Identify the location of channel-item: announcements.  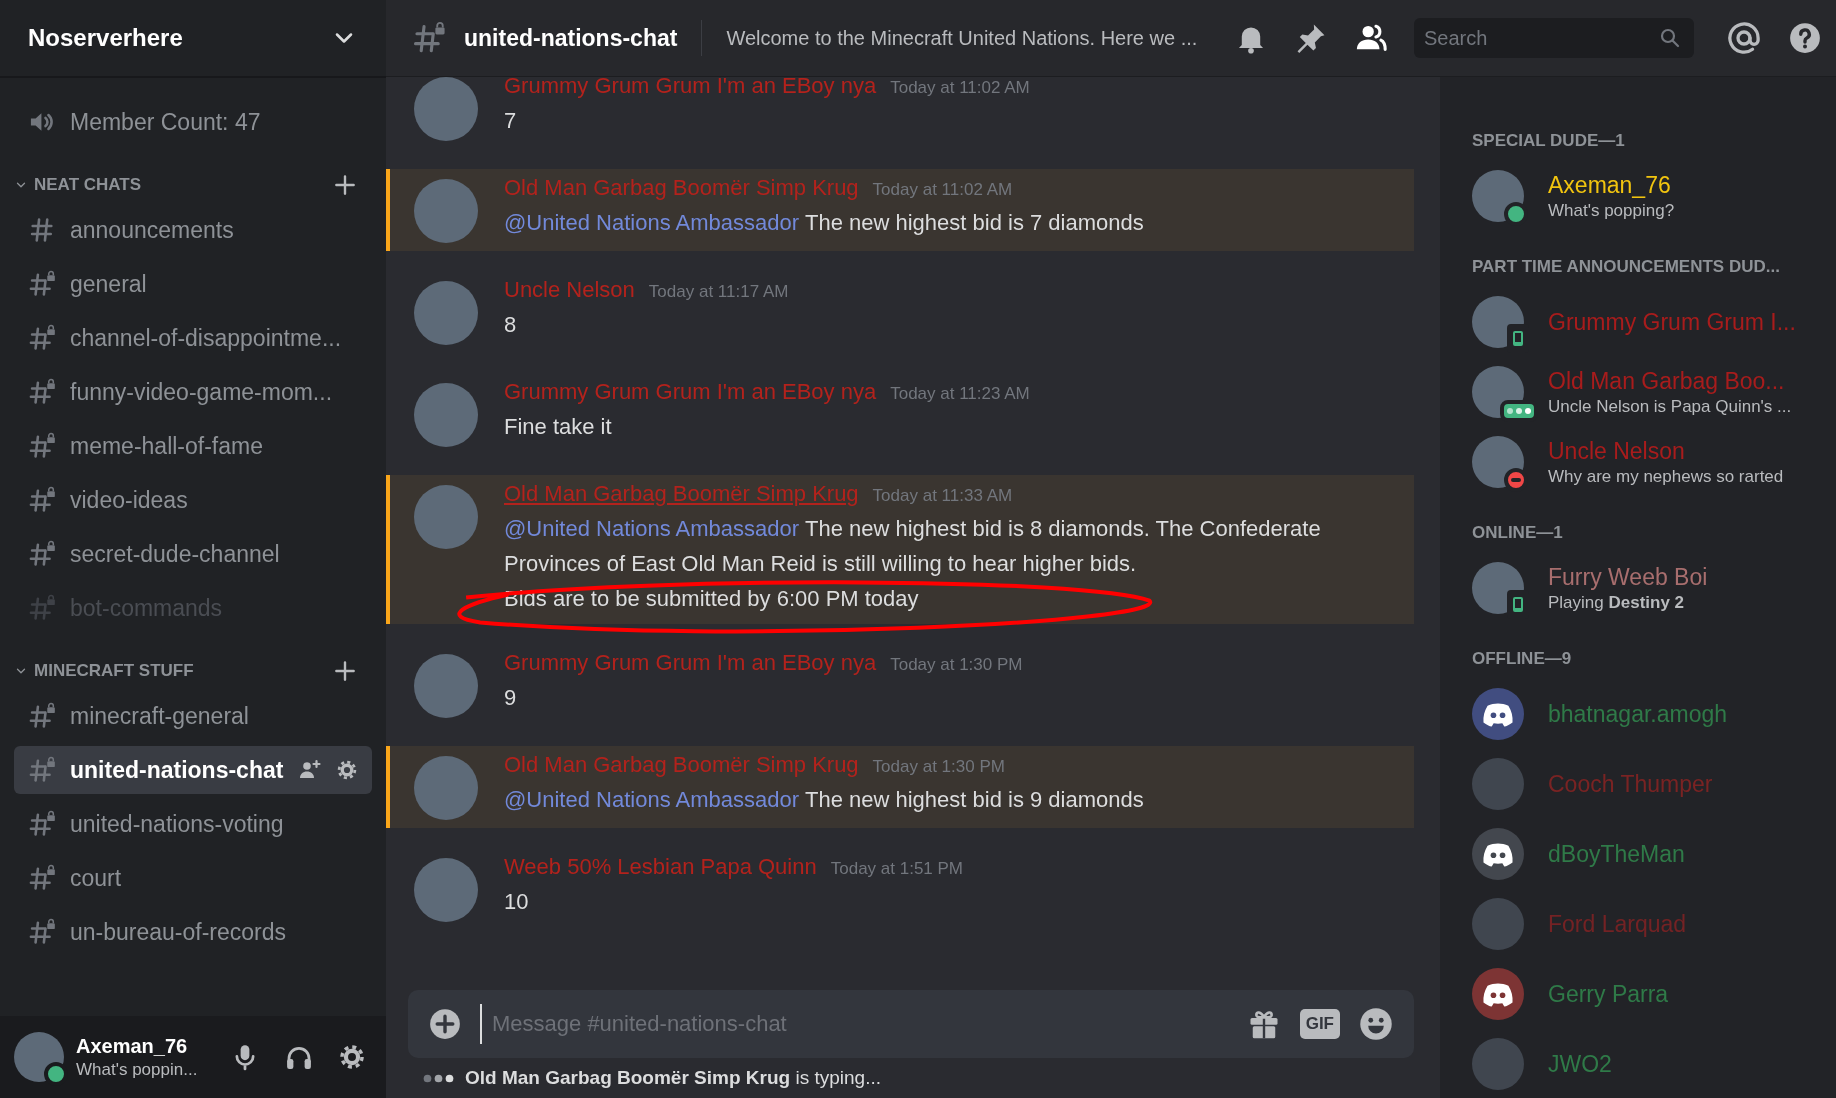
(193, 230).